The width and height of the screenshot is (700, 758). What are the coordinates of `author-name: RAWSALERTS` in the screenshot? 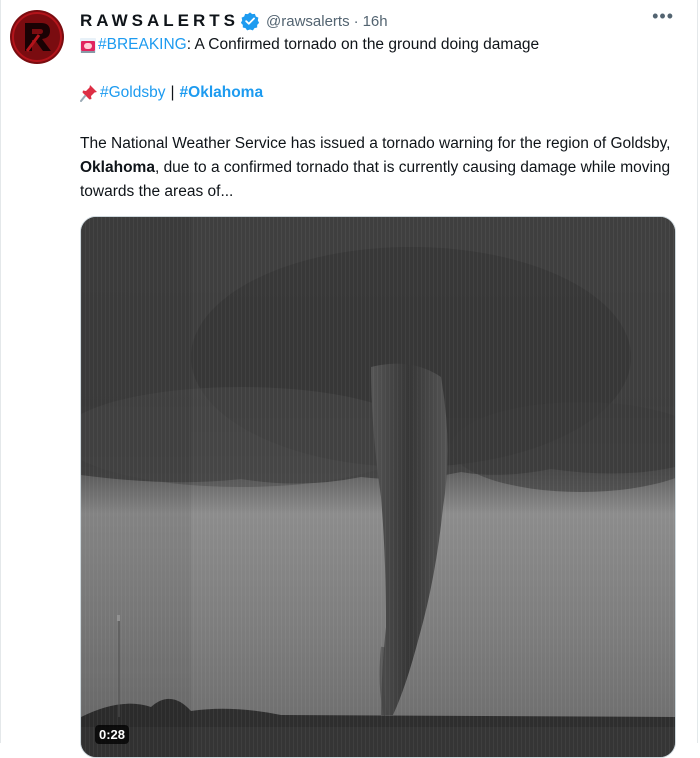 It's located at (159, 21).